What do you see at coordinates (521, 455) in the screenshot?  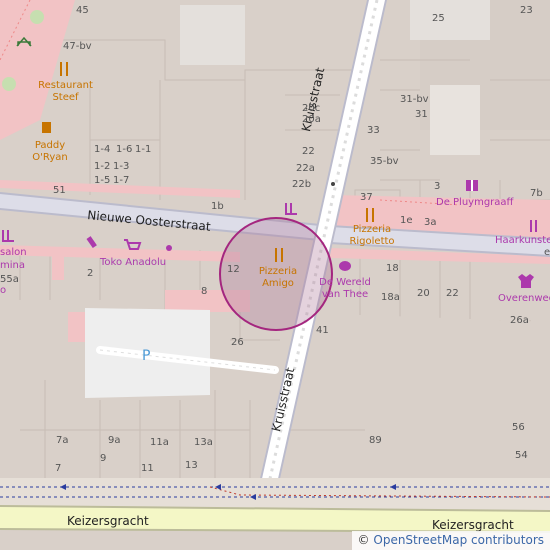 I see `house-number: 54` at bounding box center [521, 455].